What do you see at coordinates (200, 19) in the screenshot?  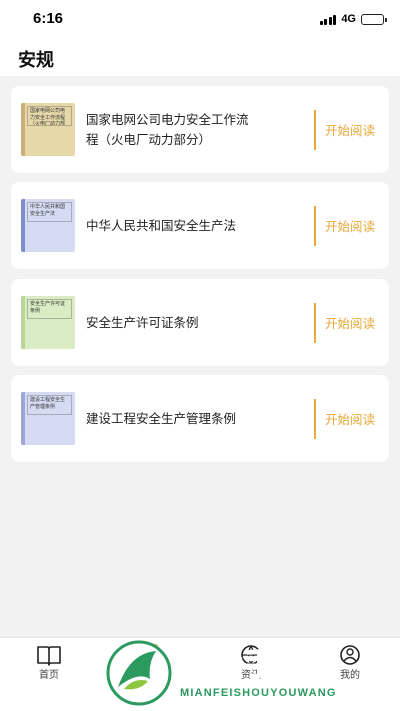 I see `status-bar: 6:16 4G` at bounding box center [200, 19].